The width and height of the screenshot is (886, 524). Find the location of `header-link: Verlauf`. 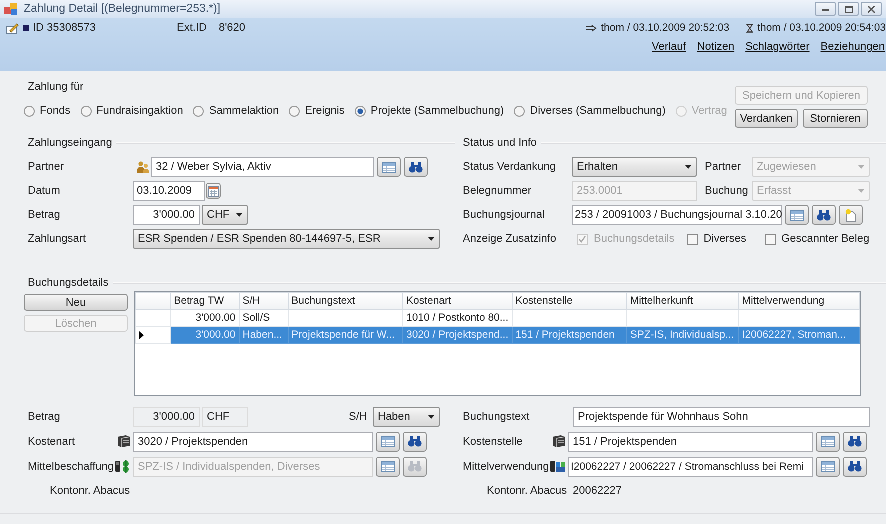

header-link: Verlauf is located at coordinates (669, 48).